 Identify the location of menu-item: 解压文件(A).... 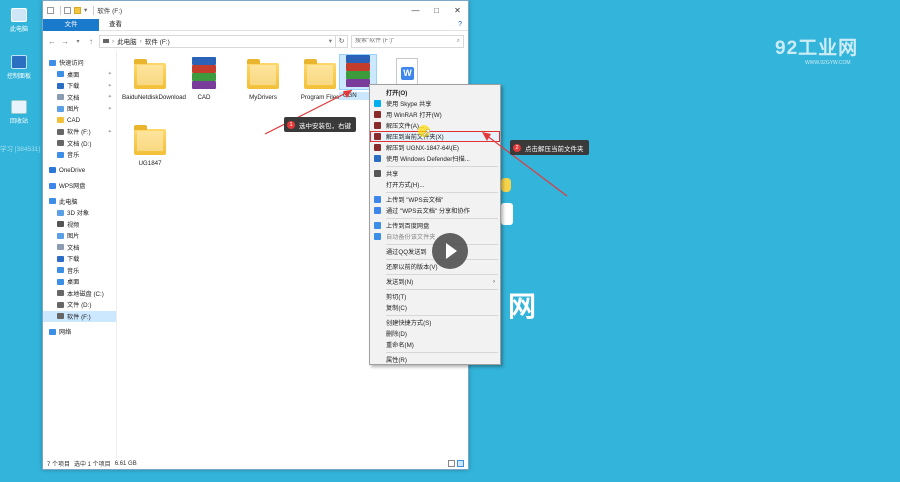
(435, 125).